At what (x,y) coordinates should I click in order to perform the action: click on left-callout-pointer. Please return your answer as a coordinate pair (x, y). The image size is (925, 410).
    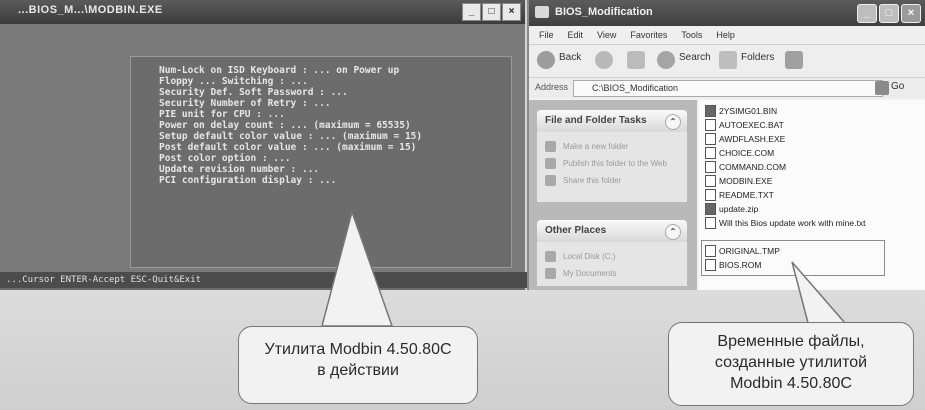
    Looking at the image, I should click on (357, 268).